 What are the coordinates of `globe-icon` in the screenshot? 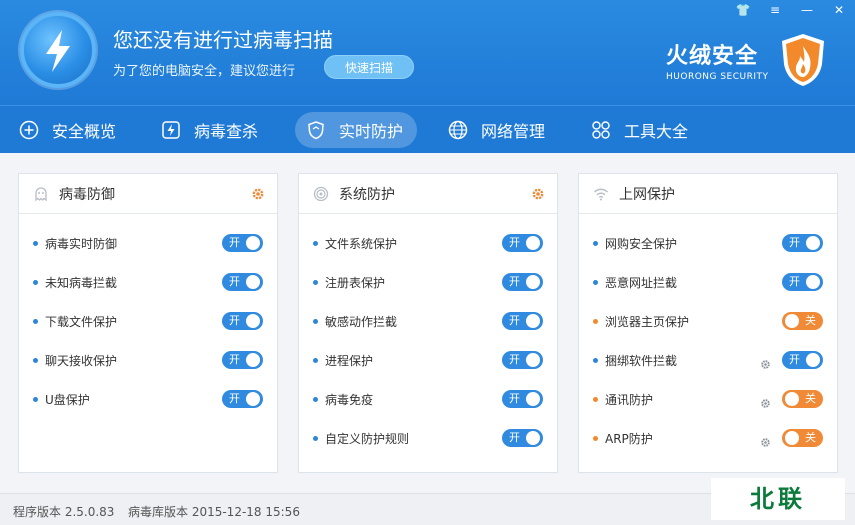 It's located at (458, 130).